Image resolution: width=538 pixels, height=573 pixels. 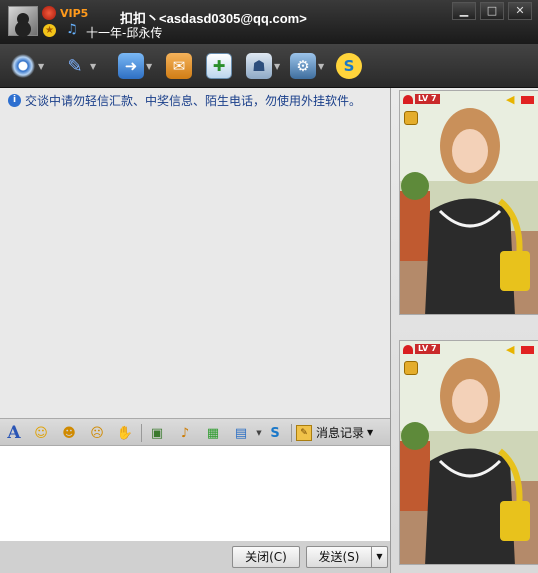 I want to click on send-file-button: ➜ ▼, so click(x=137, y=66).